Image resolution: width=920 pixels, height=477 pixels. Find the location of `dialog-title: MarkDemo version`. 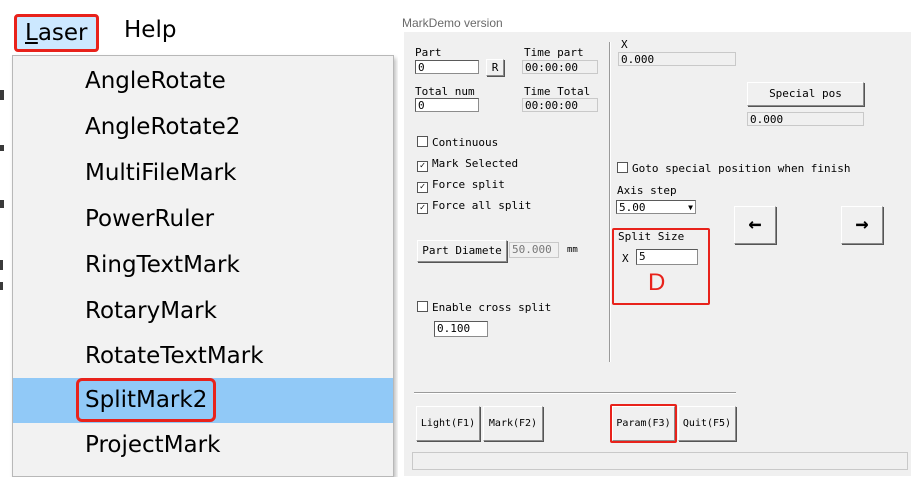

dialog-title: MarkDemo version is located at coordinates (452, 23).